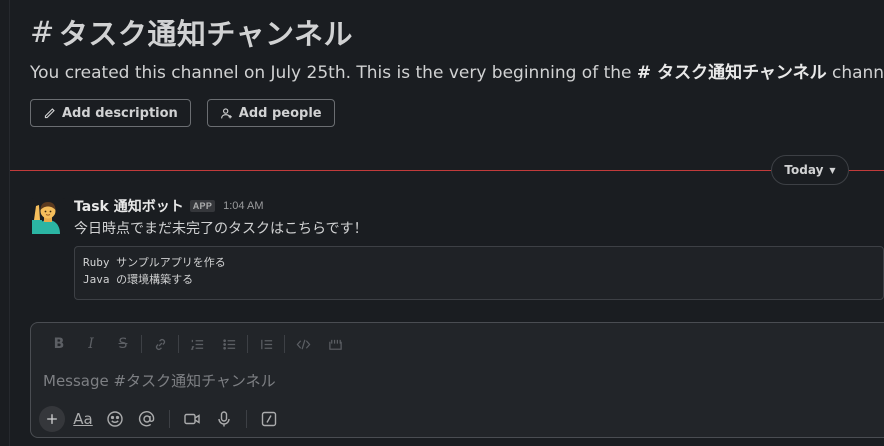 The height and width of the screenshot is (446, 884). Describe the element at coordinates (266, 344) in the screenshot. I see `blockquote-icon` at that location.